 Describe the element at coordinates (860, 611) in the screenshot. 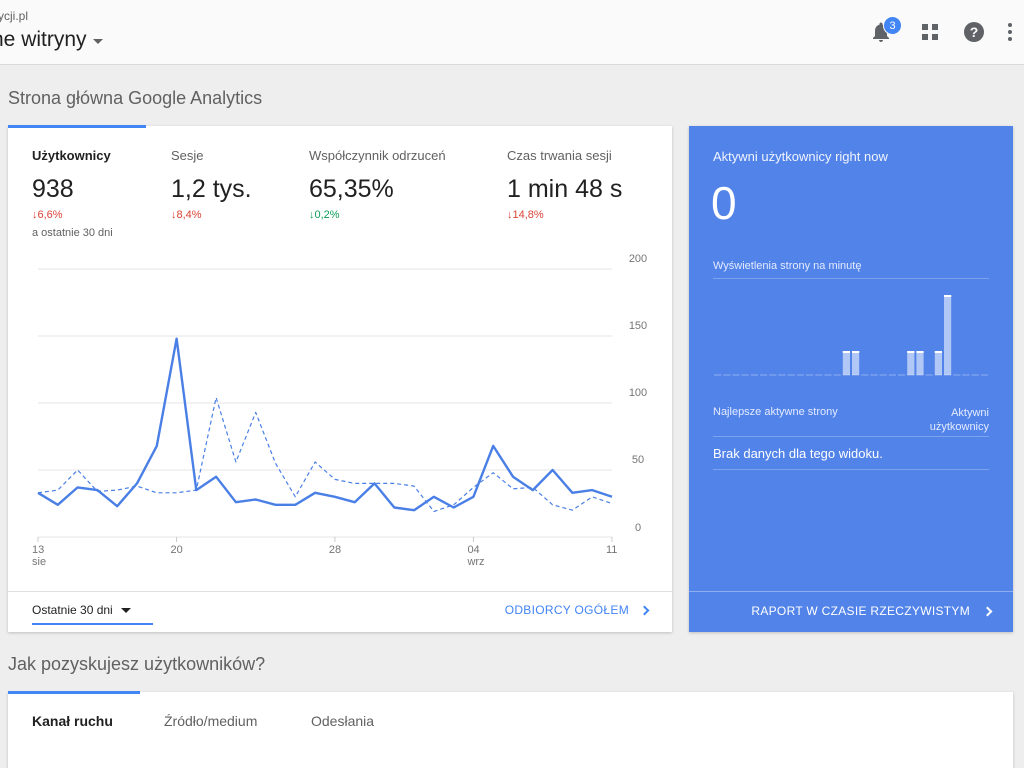

I see `realtime-report-label: RAPORT W CZASIE RZECZYWISTYM` at that location.